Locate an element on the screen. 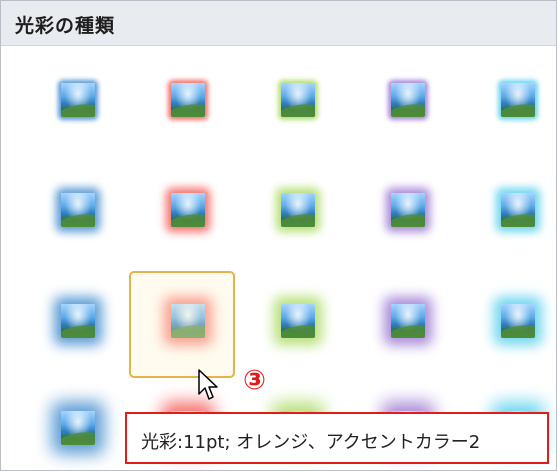 This screenshot has width=557, height=471. glow-tooltip: 光彩:11pt; オレンジ、アクセントカラー2 is located at coordinates (337, 438).